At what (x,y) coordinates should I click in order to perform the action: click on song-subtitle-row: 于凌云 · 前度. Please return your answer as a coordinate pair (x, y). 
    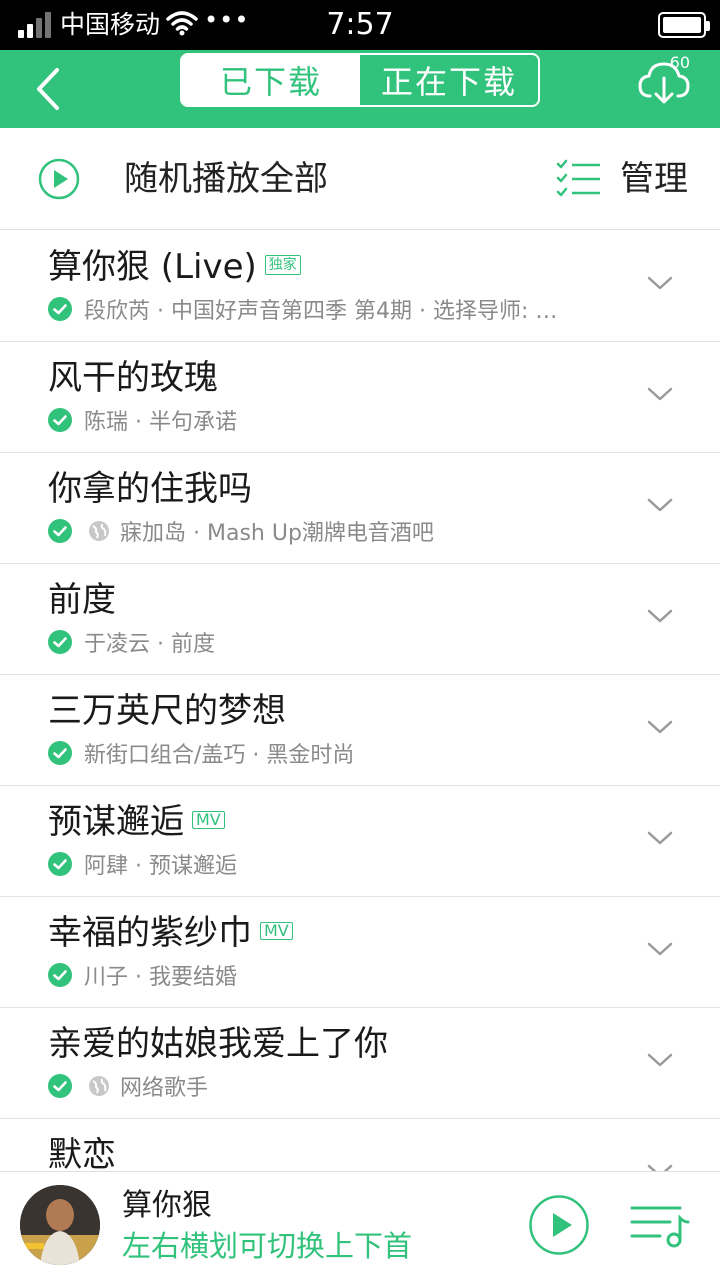
    Looking at the image, I should click on (131, 642).